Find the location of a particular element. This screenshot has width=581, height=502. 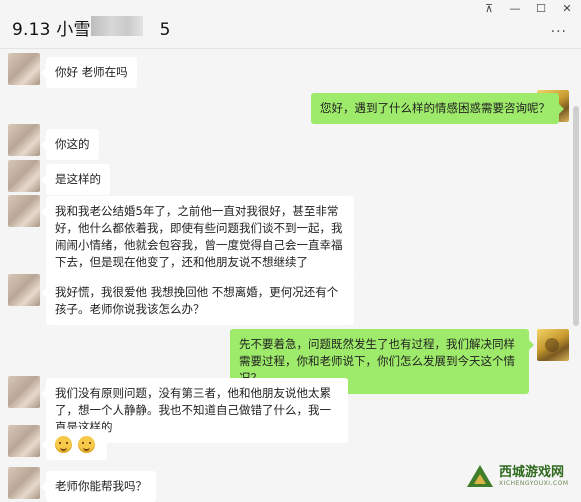

maximize-icon: ☐ is located at coordinates (541, 8).